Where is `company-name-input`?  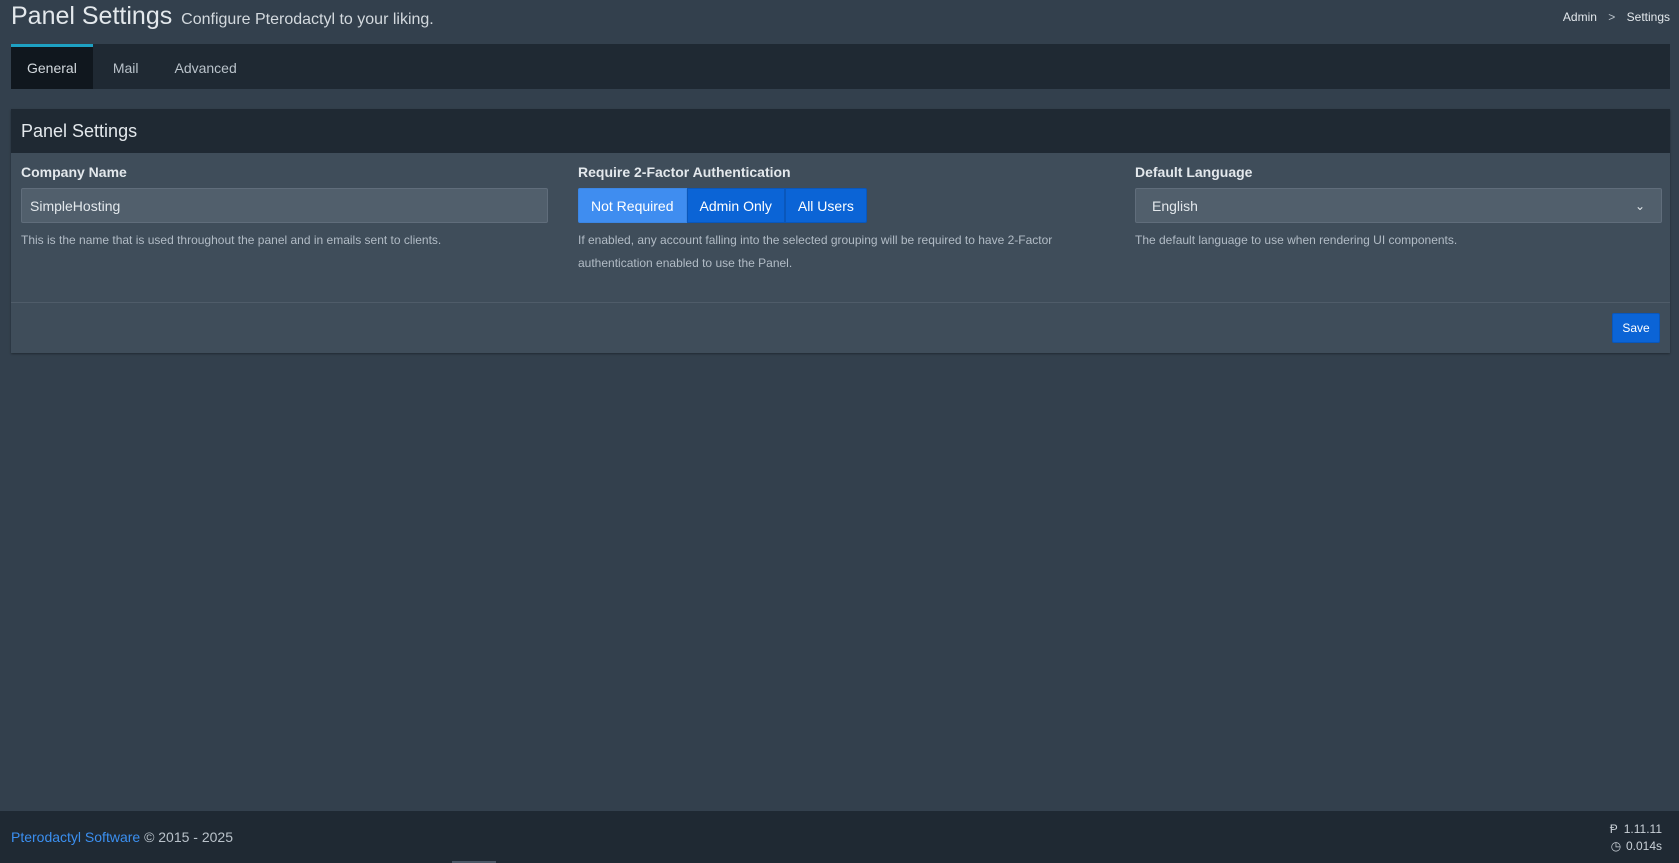 company-name-input is located at coordinates (284, 205).